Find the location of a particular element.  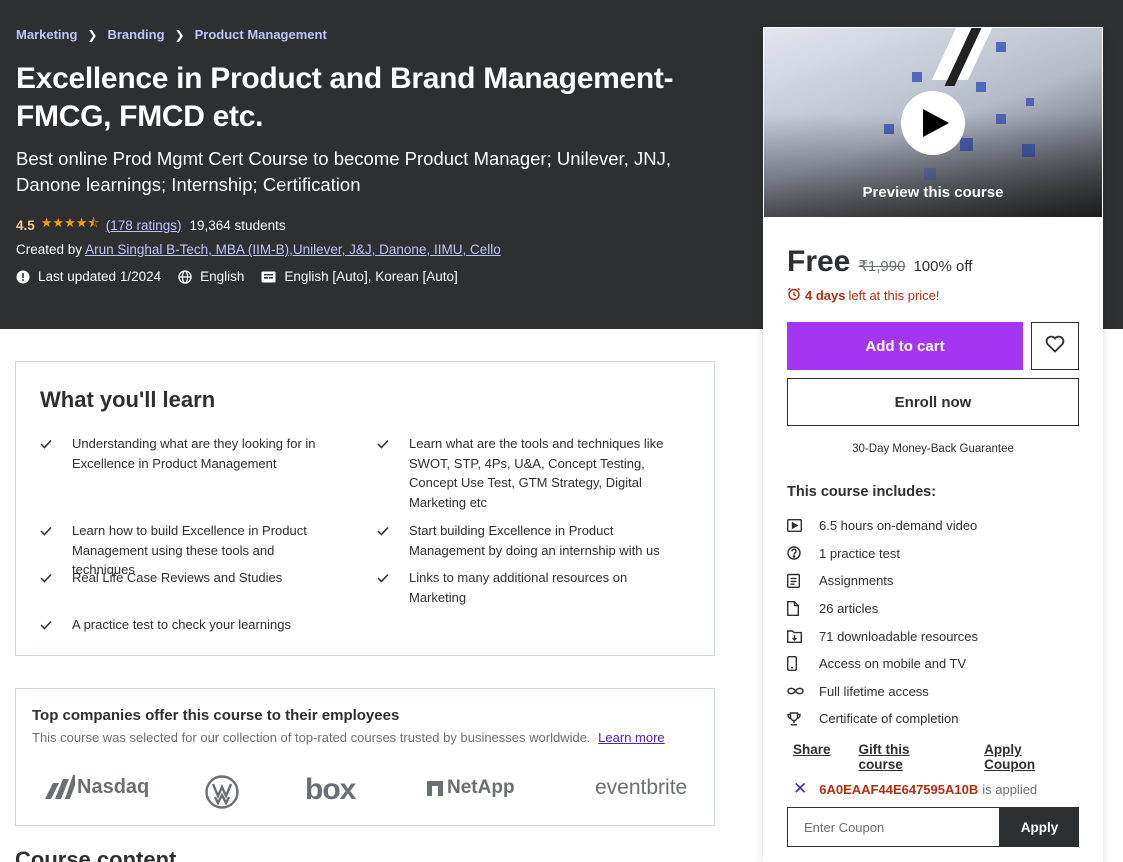

add-to-cart-button: Add to cart is located at coordinates (905, 346).